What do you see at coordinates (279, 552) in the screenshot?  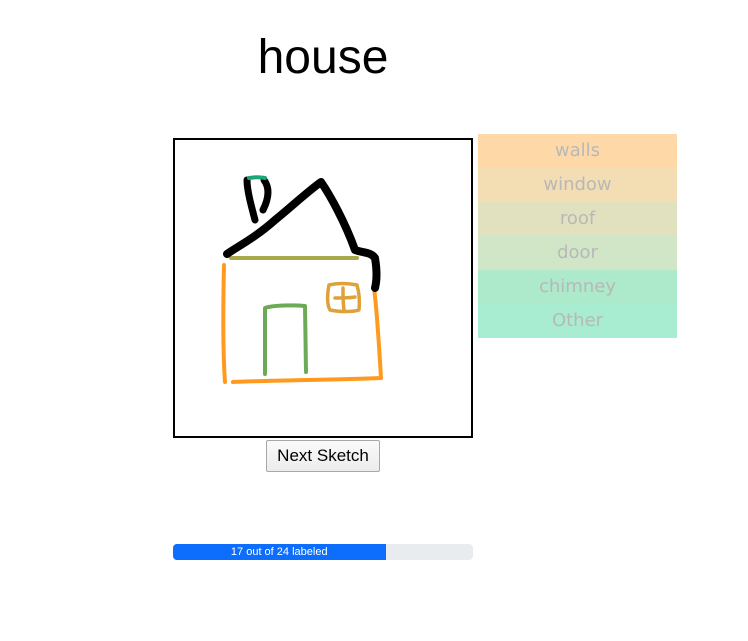 I see `progress-bar-fill: 17 out of 24 labeled` at bounding box center [279, 552].